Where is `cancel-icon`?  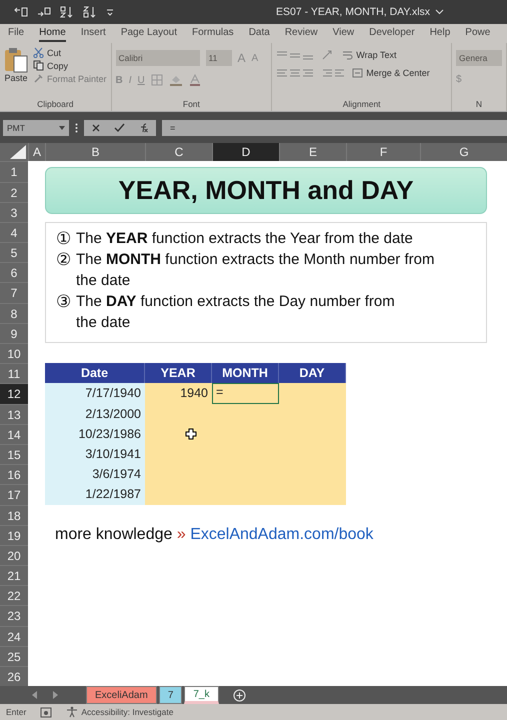
cancel-icon is located at coordinates (95, 127).